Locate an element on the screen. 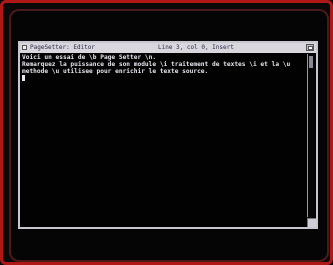 This screenshot has height=265, width=333. size-gadget-icon is located at coordinates (311, 222).